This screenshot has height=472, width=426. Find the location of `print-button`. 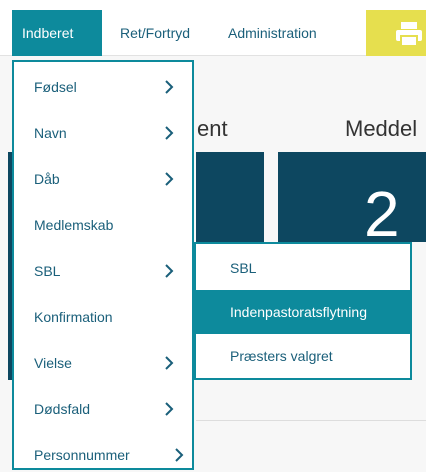

print-button is located at coordinates (396, 33).